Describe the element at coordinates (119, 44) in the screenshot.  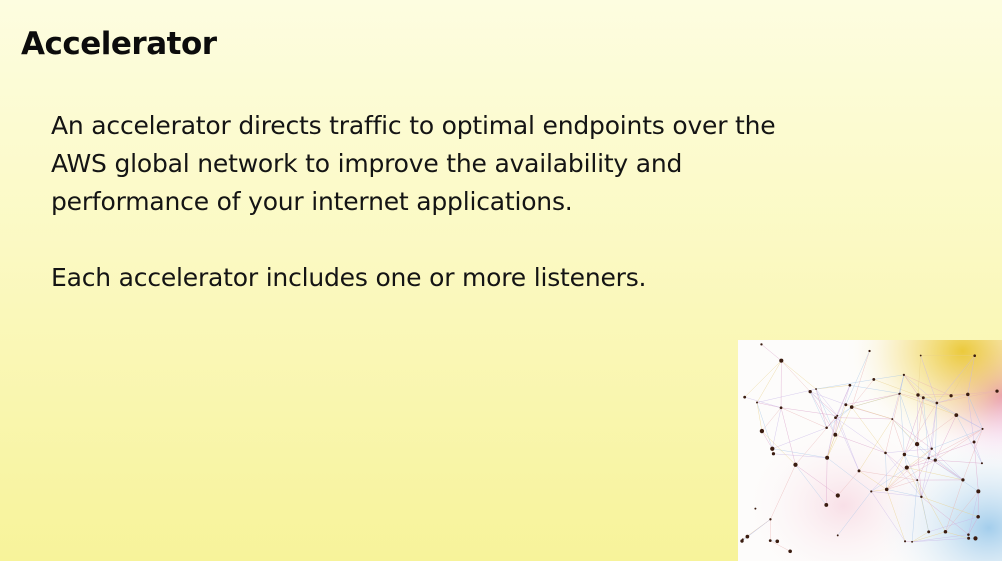
I see `slide-title: Accelerator` at that location.